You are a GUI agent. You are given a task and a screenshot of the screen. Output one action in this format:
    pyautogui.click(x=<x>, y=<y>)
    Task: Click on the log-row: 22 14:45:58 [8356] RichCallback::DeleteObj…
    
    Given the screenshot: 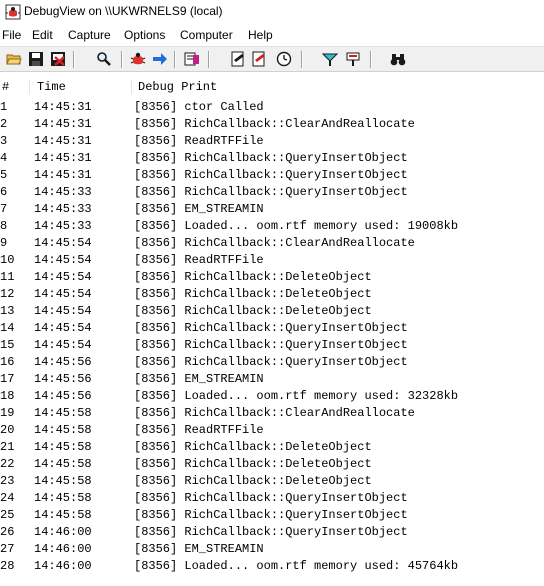 What is the action you would take?
    pyautogui.click(x=272, y=464)
    